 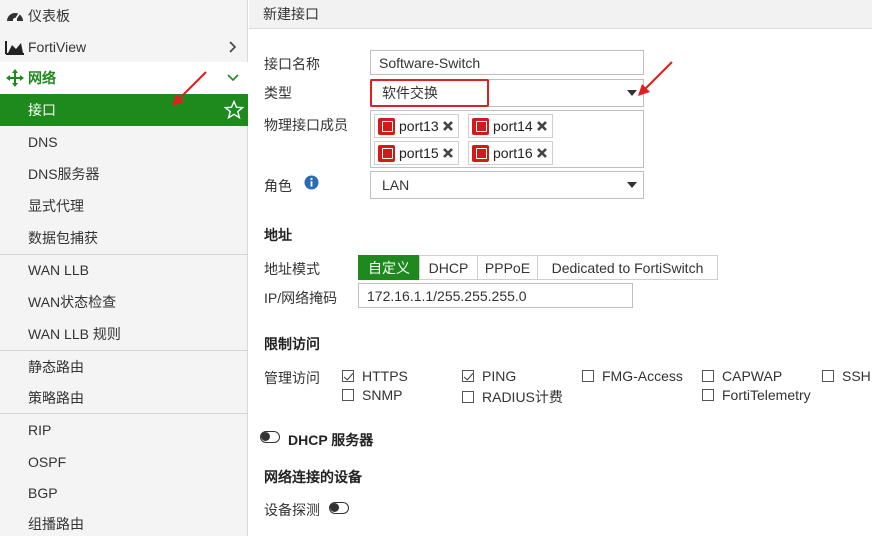 What do you see at coordinates (74, 334) in the screenshot?
I see `sidebar-item-label: WAN LLB 规则` at bounding box center [74, 334].